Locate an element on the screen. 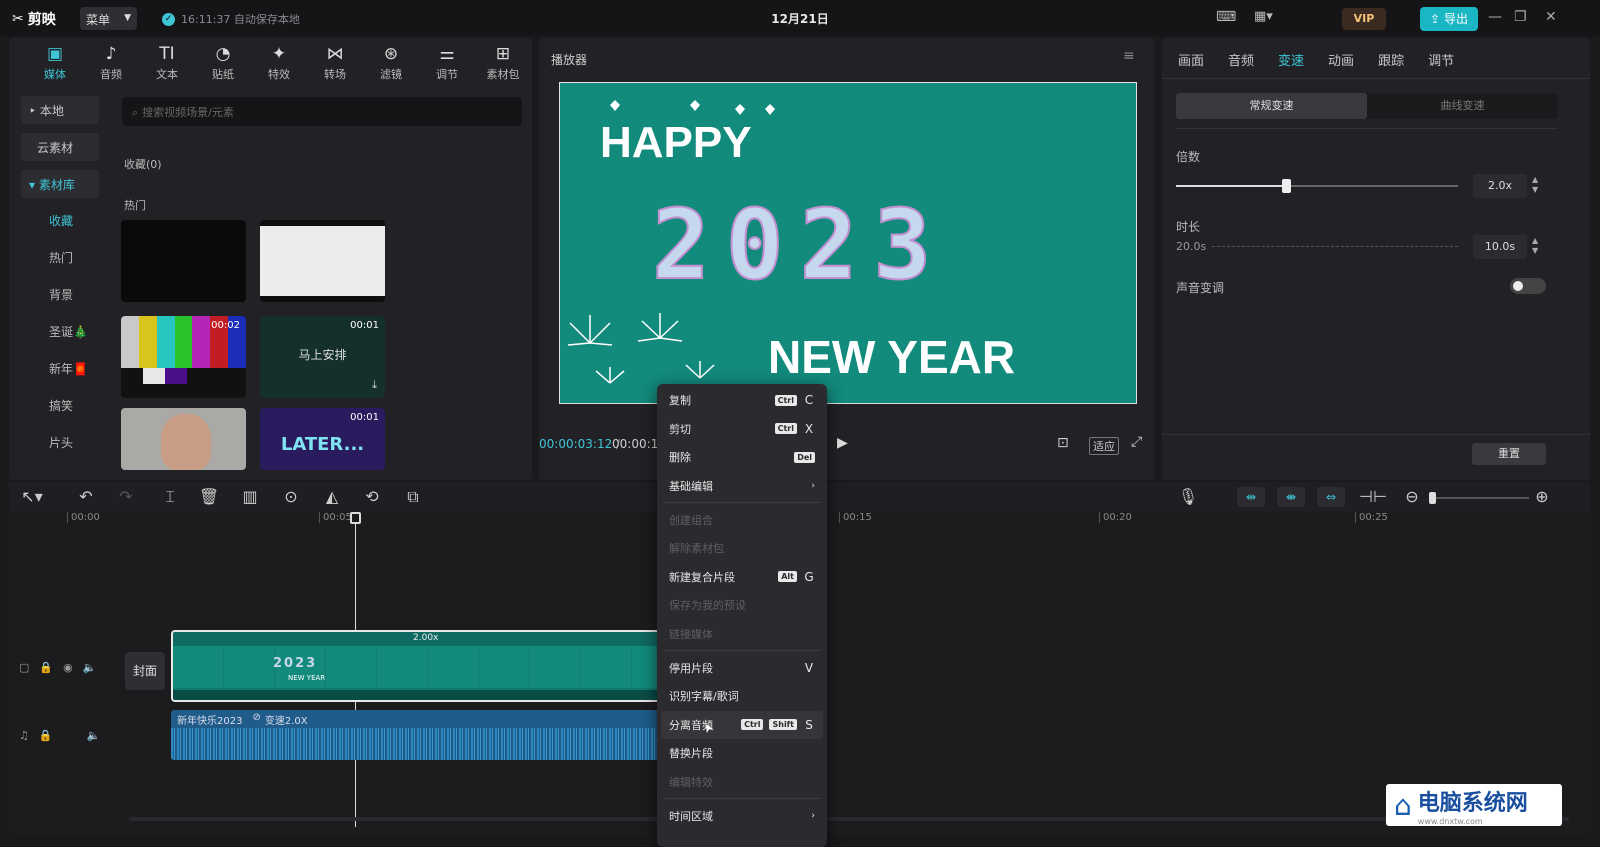 This screenshot has width=1600, height=847. close-icon: ✕ is located at coordinates (1551, 17).